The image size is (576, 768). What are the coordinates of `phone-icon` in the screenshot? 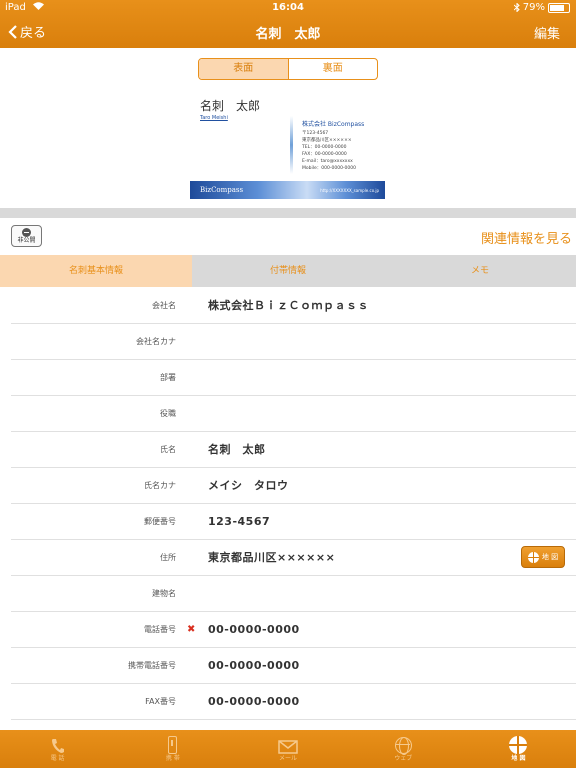 It's located at (57, 746).